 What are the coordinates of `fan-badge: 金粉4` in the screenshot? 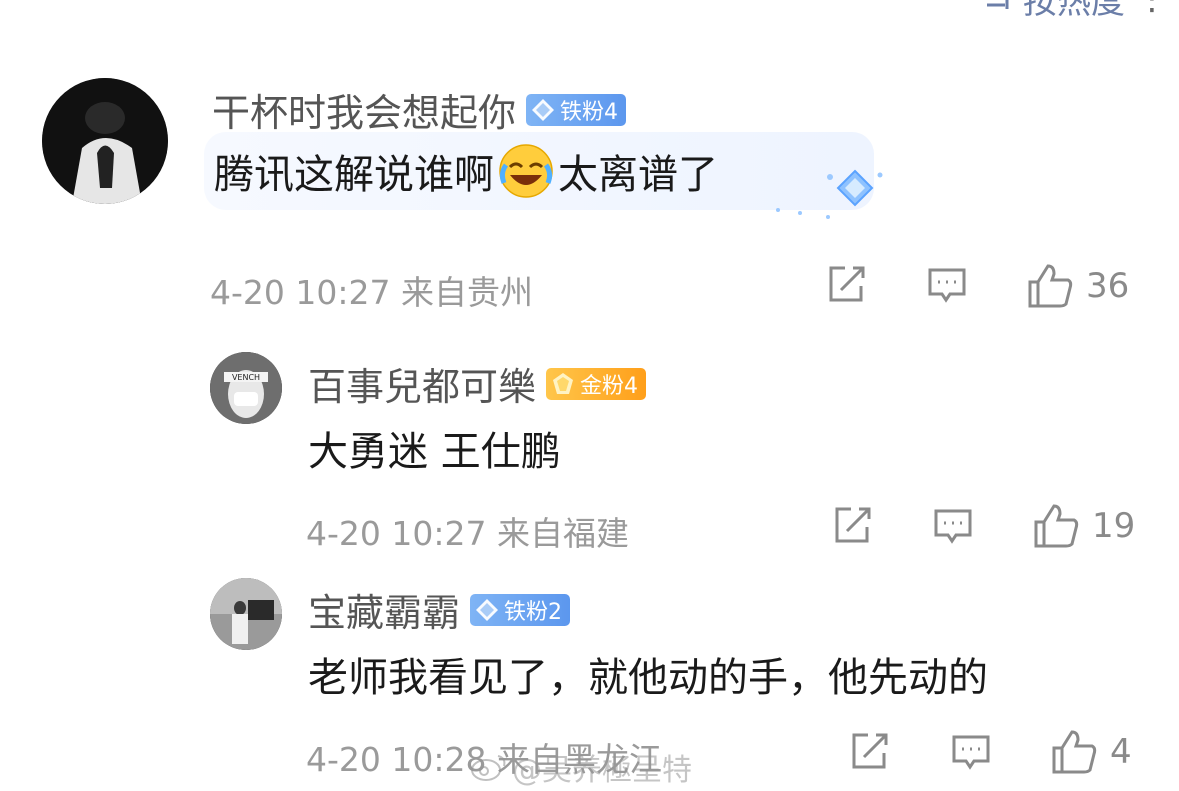 It's located at (596, 383).